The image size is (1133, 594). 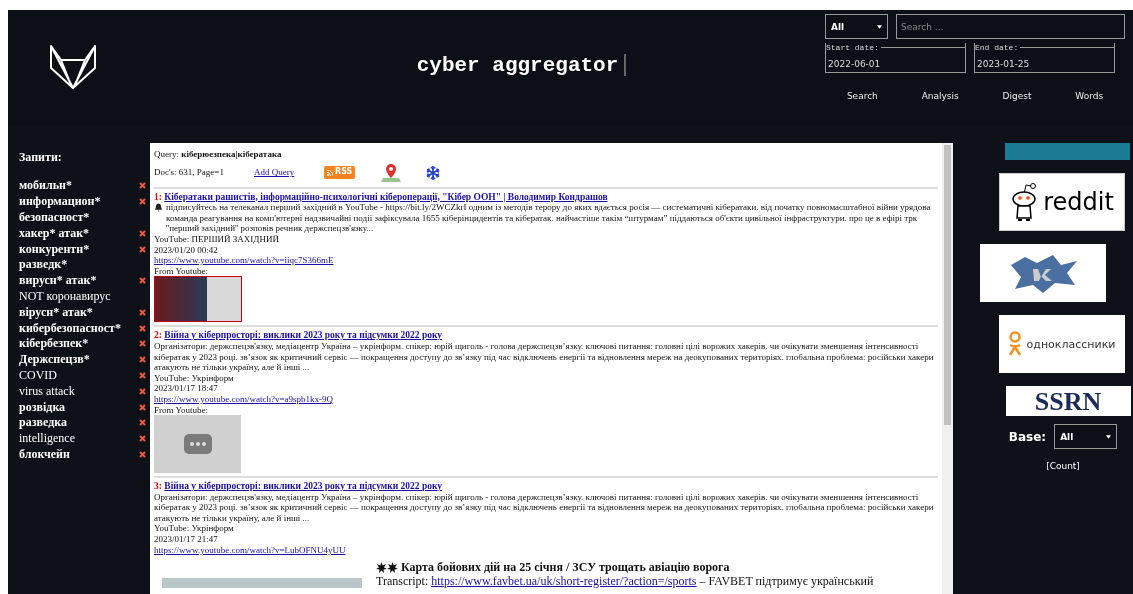 I want to click on date-label: End date:, so click(x=997, y=47).